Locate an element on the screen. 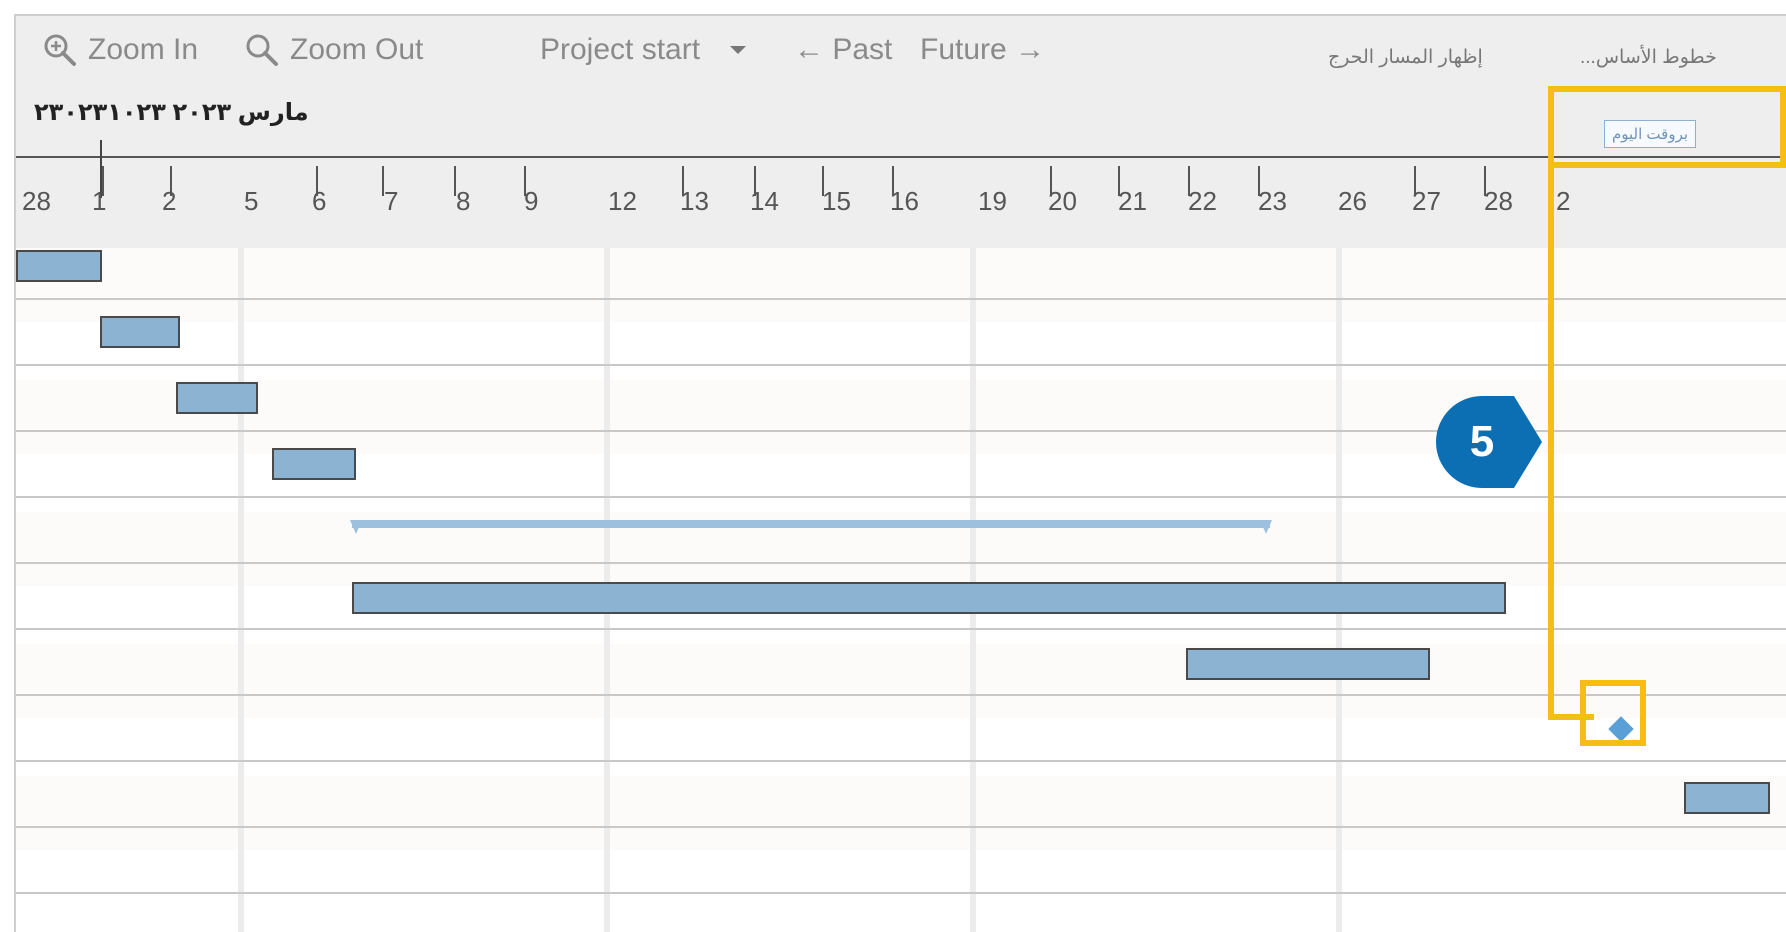 The height and width of the screenshot is (932, 1786). day-label: 7 is located at coordinates (391, 201).